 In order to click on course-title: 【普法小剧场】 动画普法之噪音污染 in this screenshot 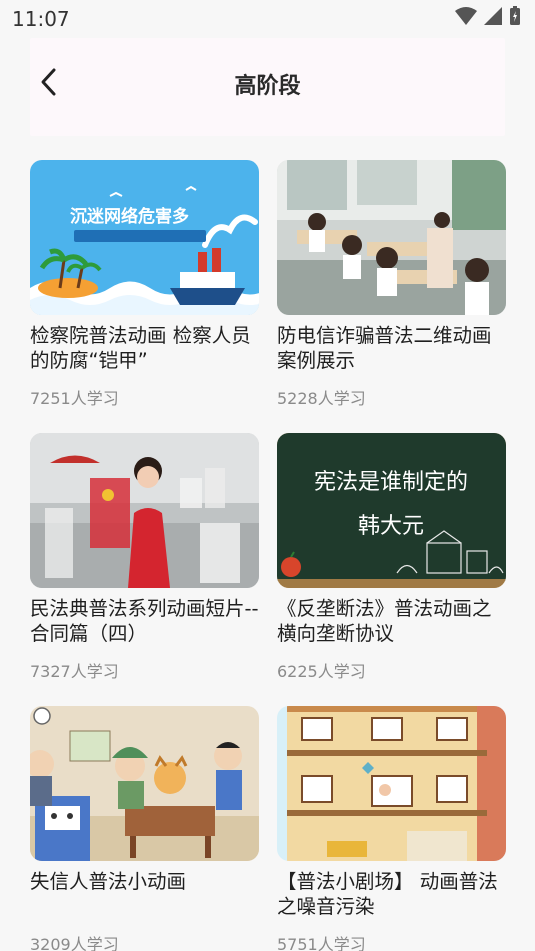, I will do `click(391, 894)`.